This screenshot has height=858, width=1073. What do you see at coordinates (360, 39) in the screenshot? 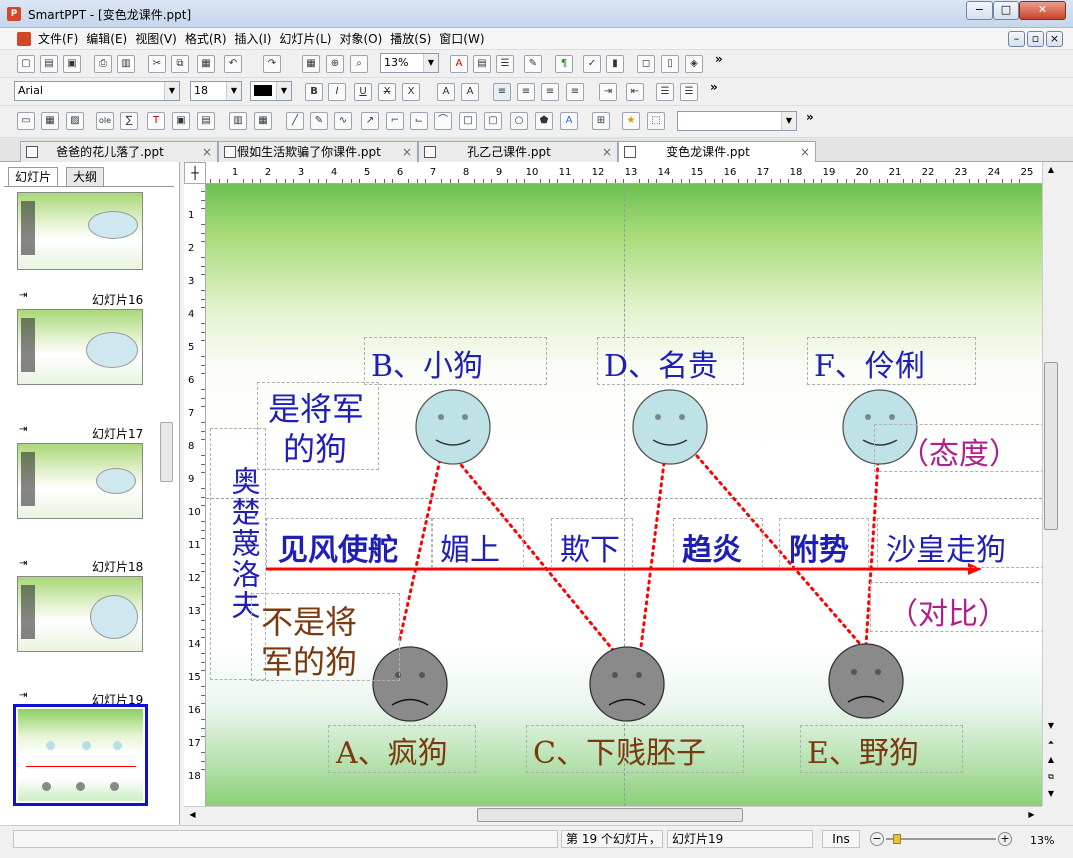
I see `menu-item: 对象(O)` at bounding box center [360, 39].